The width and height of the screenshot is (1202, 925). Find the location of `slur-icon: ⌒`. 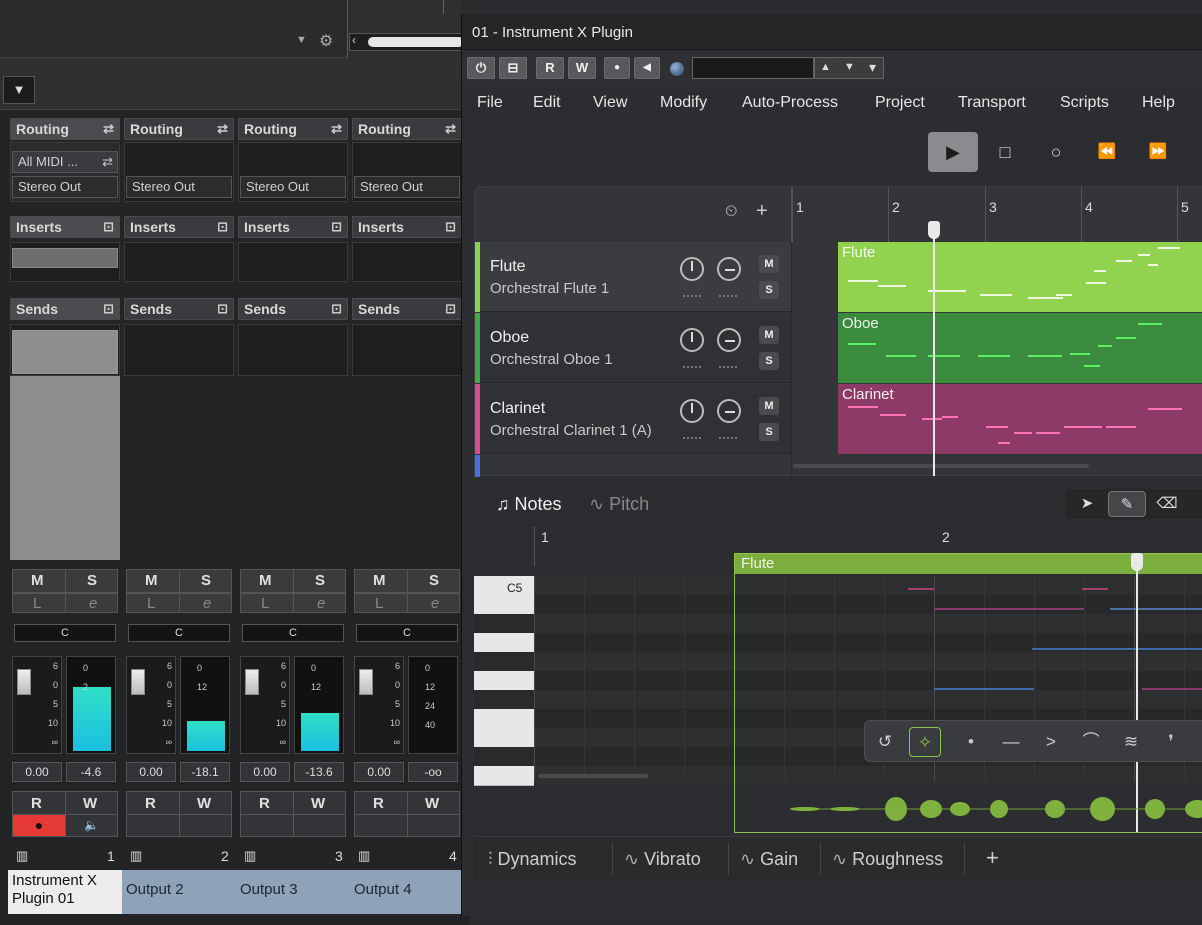

slur-icon: ⌒ is located at coordinates (1091, 742).